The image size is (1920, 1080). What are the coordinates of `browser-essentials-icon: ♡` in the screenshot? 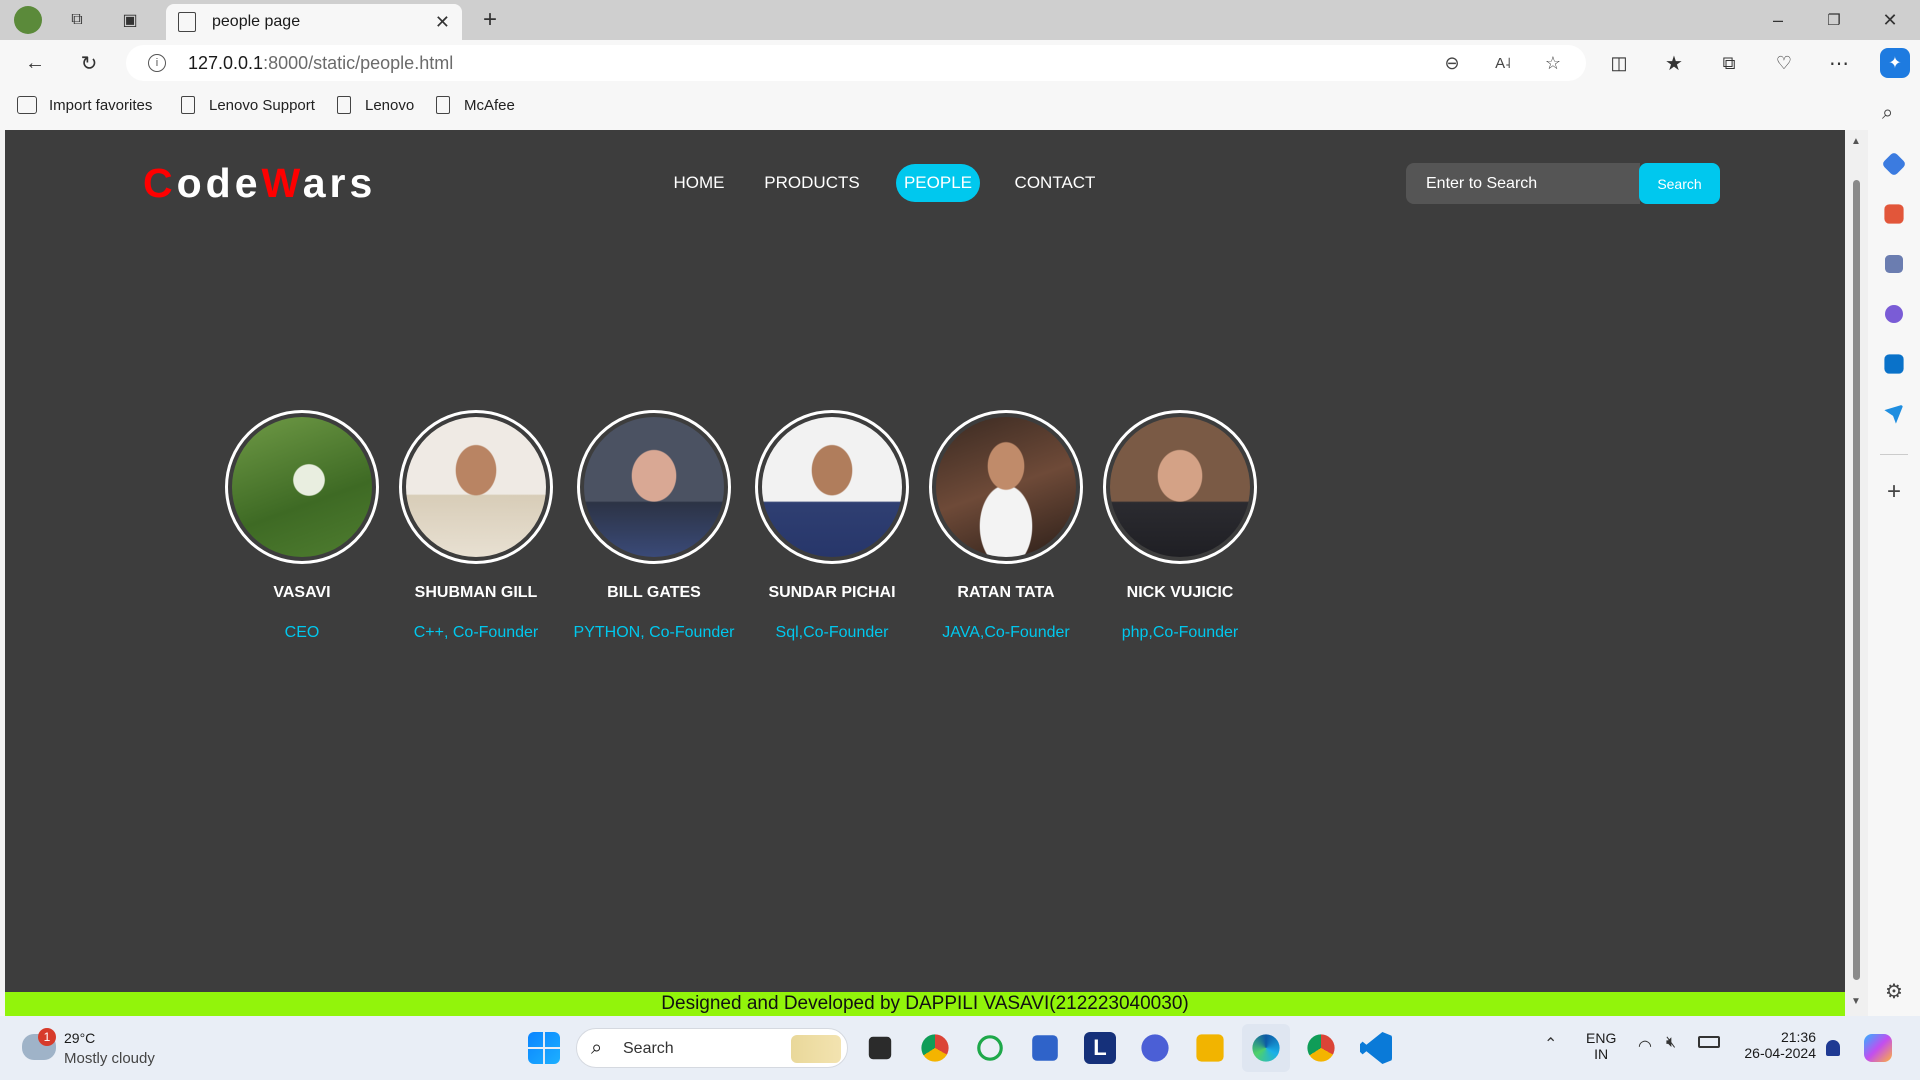 It's located at (1784, 63).